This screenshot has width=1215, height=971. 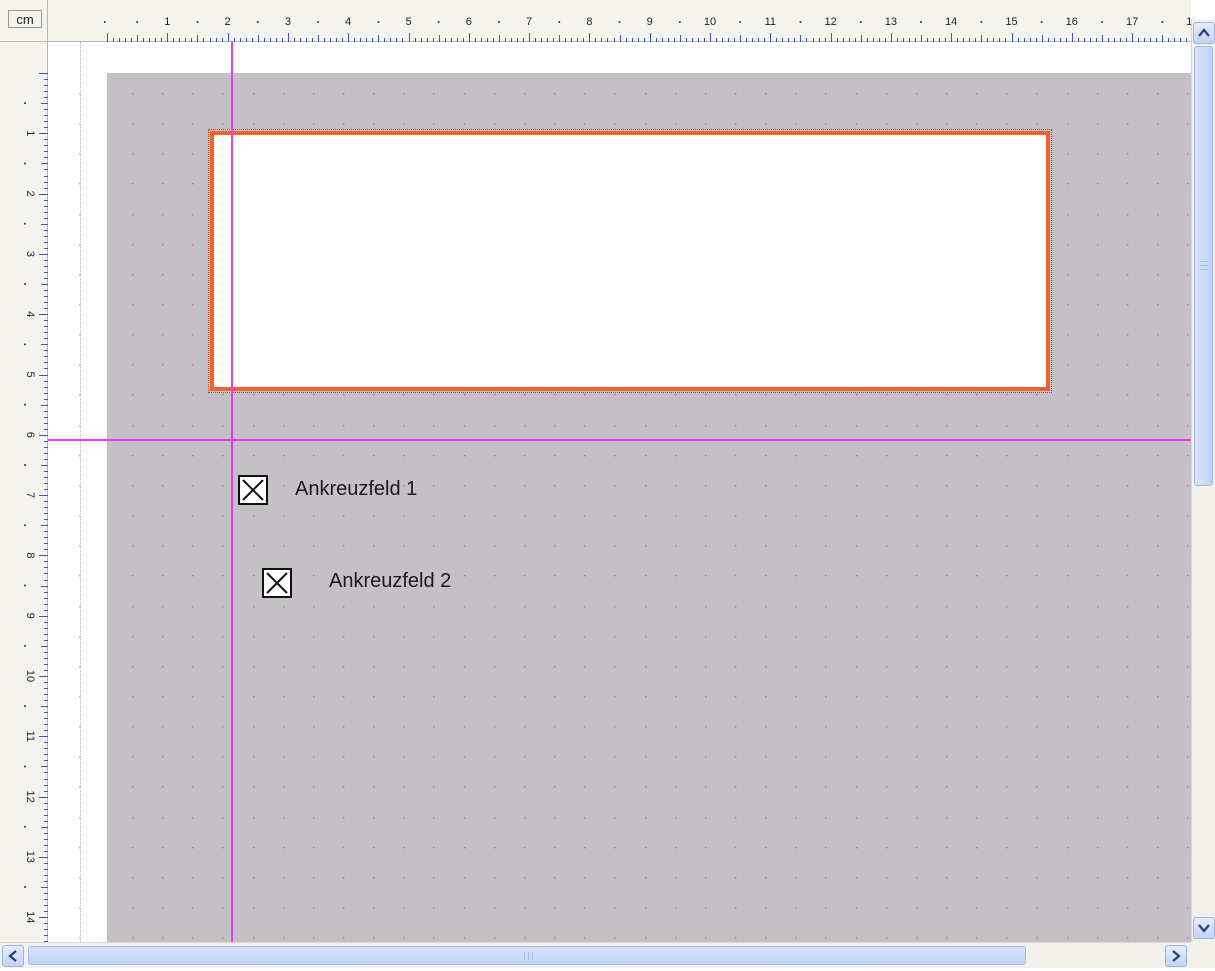 What do you see at coordinates (1176, 956) in the screenshot?
I see `scroll-right-button` at bounding box center [1176, 956].